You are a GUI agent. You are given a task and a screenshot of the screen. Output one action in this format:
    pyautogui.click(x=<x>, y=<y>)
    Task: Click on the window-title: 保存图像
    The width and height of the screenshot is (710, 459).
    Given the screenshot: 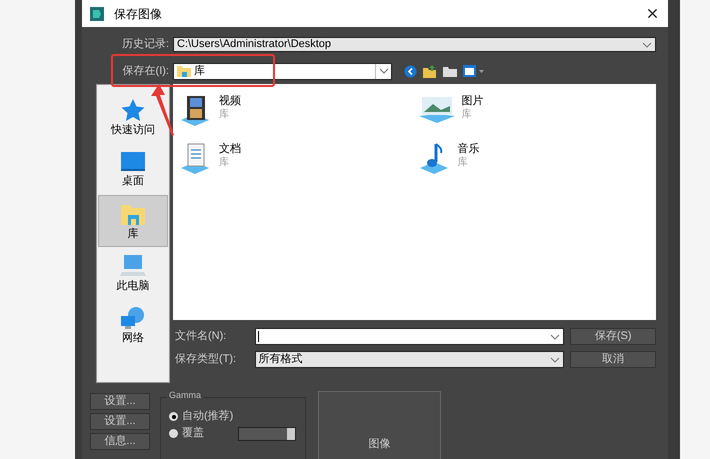 What is the action you would take?
    pyautogui.click(x=138, y=14)
    